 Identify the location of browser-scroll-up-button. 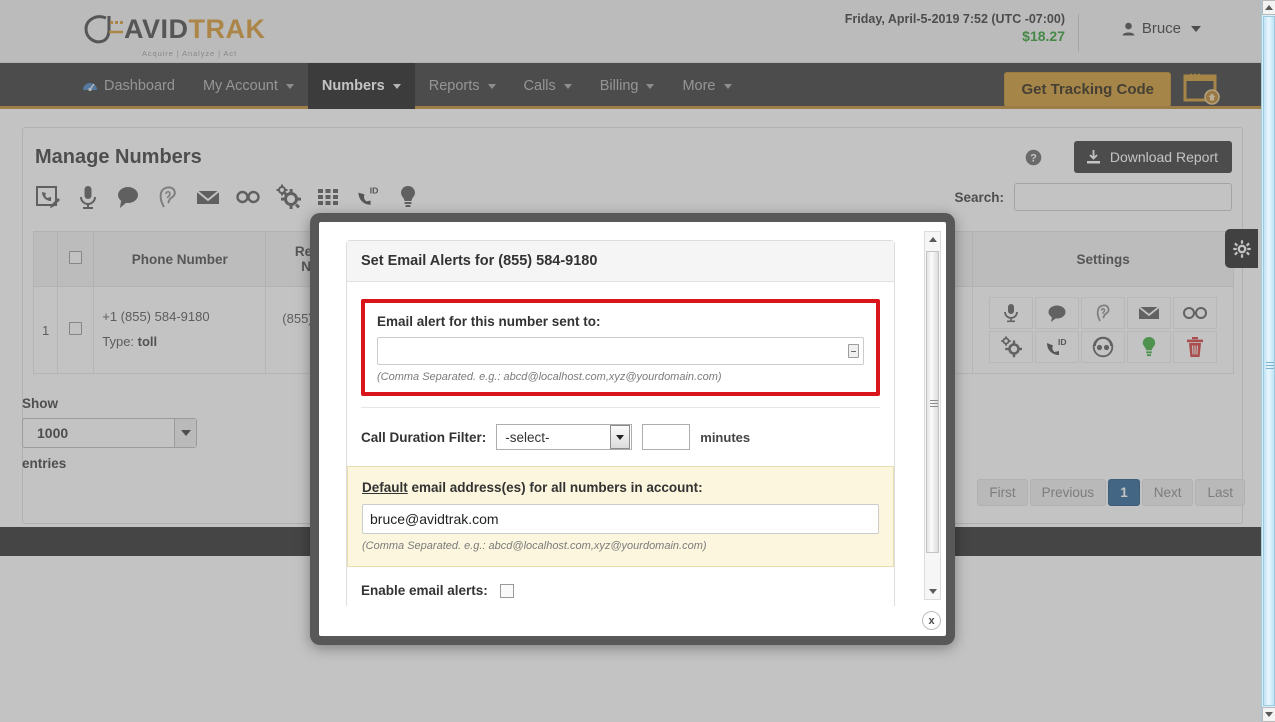
(1268, 7).